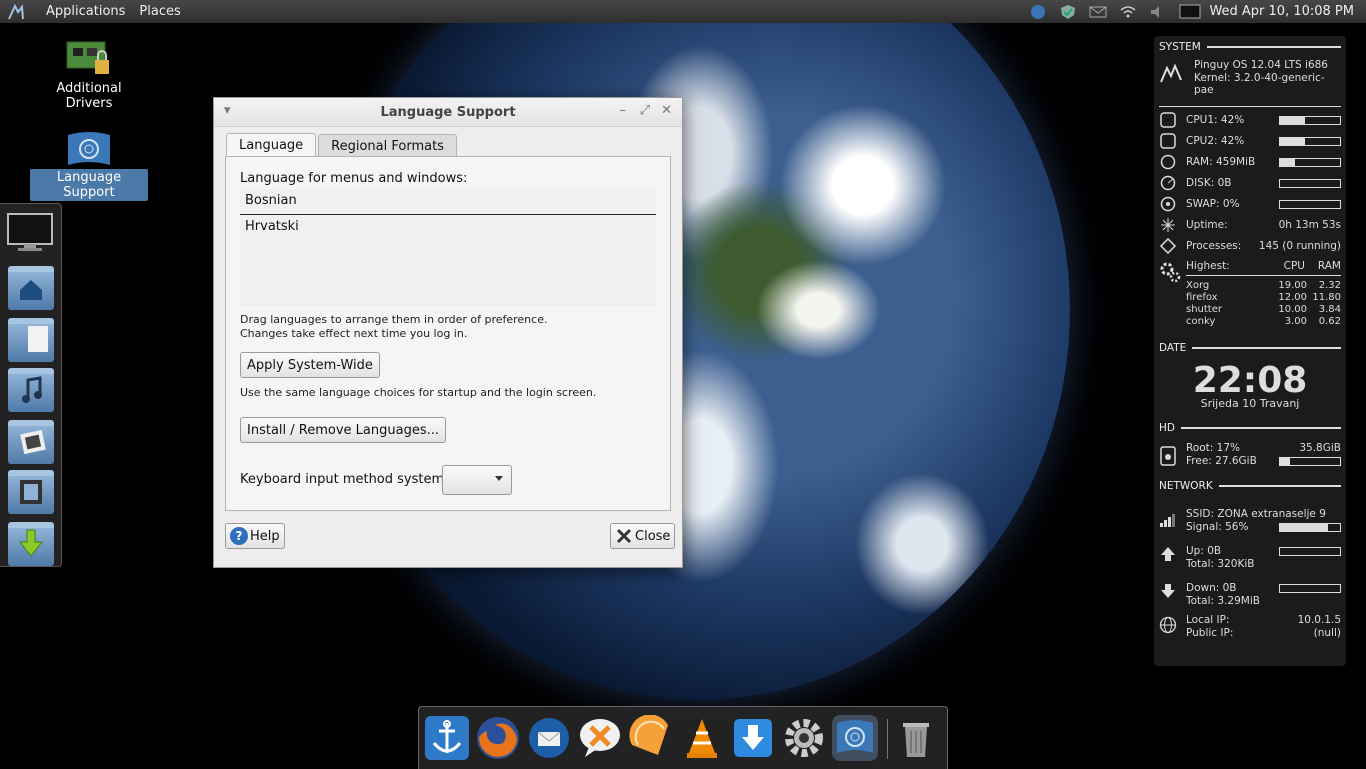 This screenshot has height=769, width=1366. I want to click on processes-icon, so click(1168, 246).